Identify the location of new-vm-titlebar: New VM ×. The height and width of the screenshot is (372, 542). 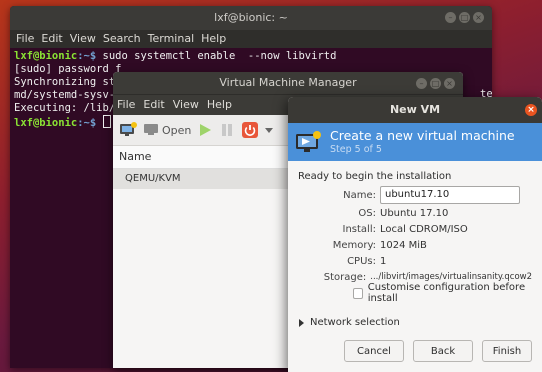
(415, 110).